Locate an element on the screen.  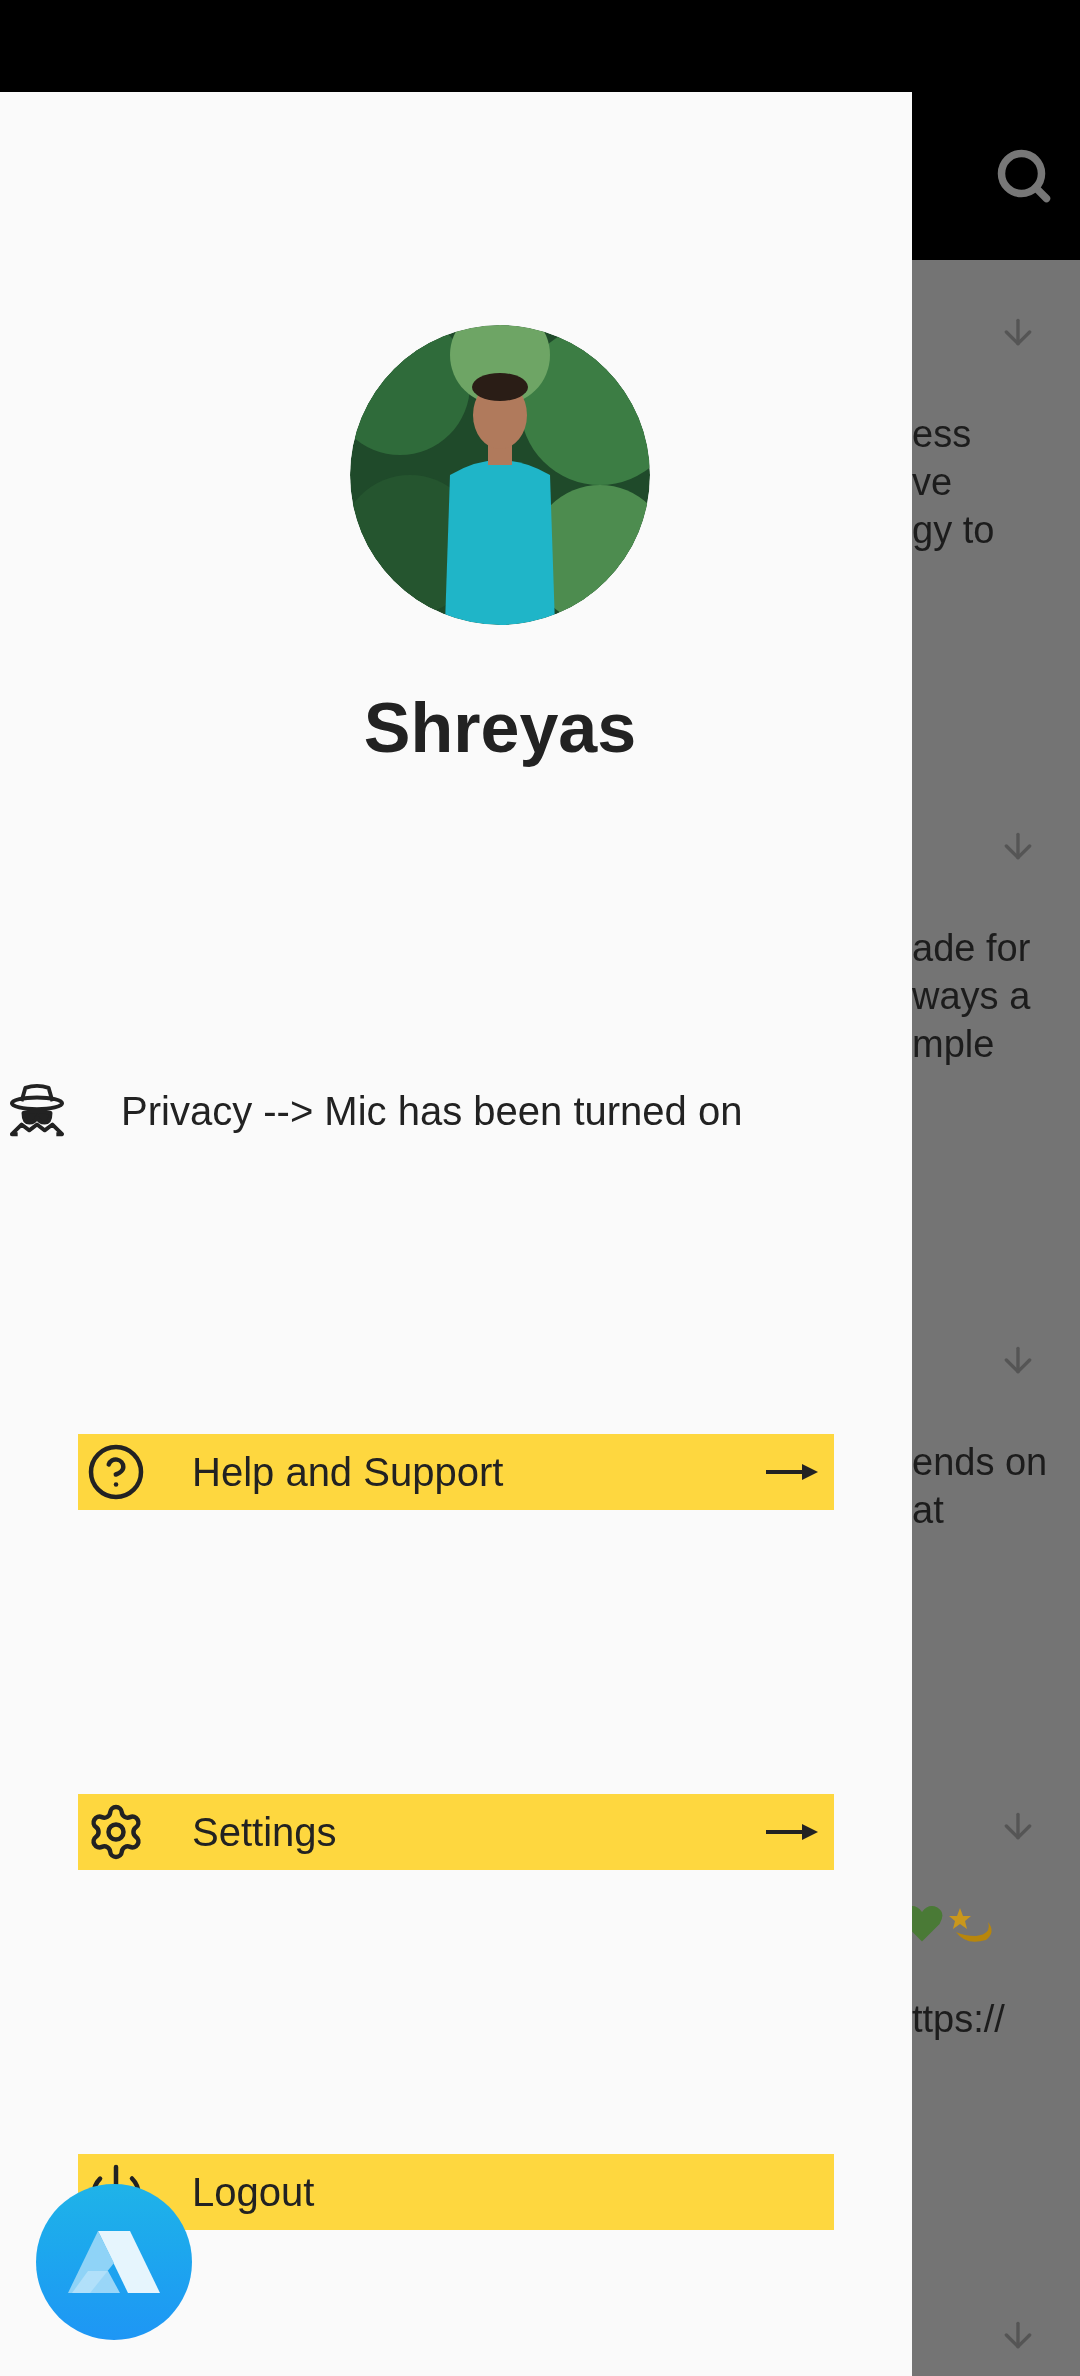
post-text: ve is located at coordinates (933, 482).